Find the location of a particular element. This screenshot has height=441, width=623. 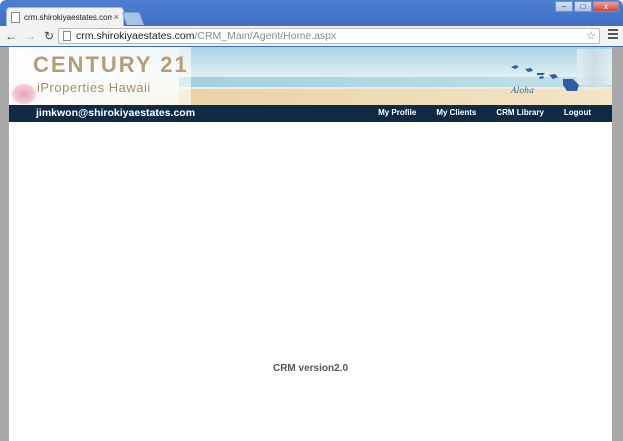

page-gutter-right is located at coordinates (617, 244).